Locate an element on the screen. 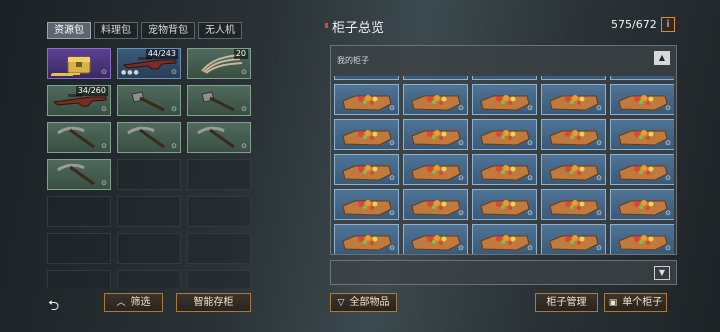  tab-cooking-bag: 料理包 is located at coordinates (116, 30).